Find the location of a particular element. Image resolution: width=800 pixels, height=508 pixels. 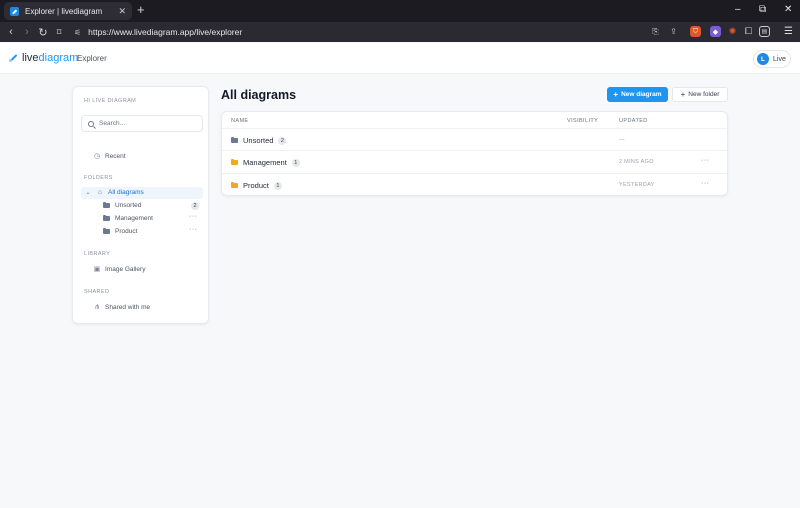

brave-shield-icon: ⛉ is located at coordinates (695, 31).